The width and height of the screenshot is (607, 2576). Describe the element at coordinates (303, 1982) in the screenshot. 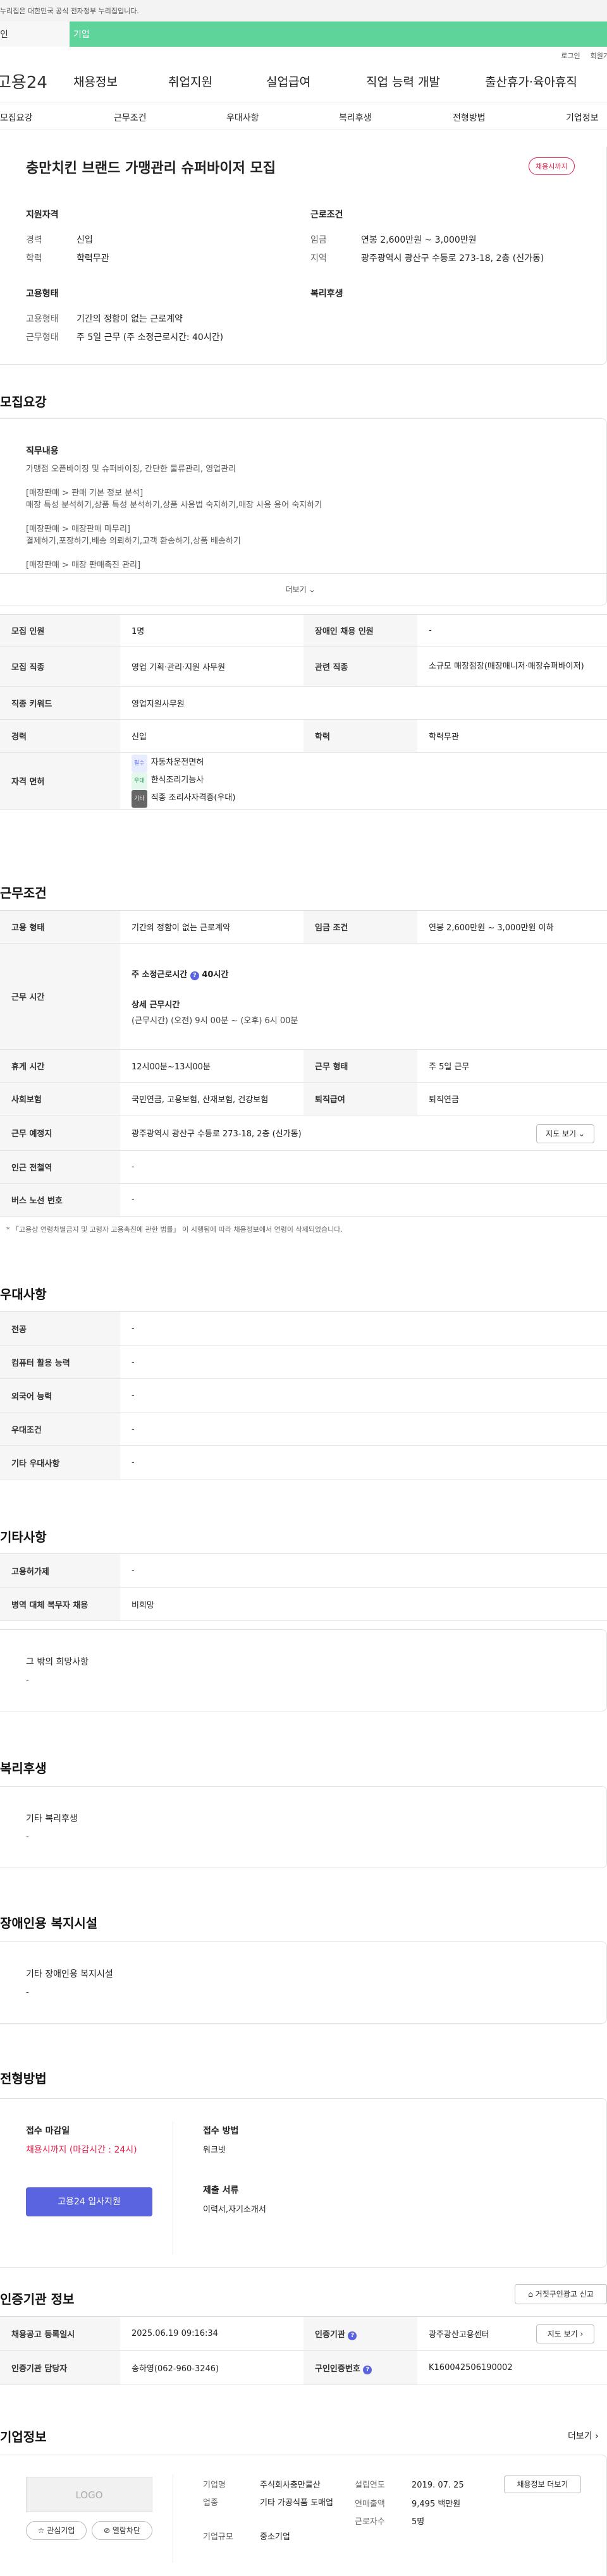

I see `facility-card: 기타 장애인용 복지시설 -` at that location.